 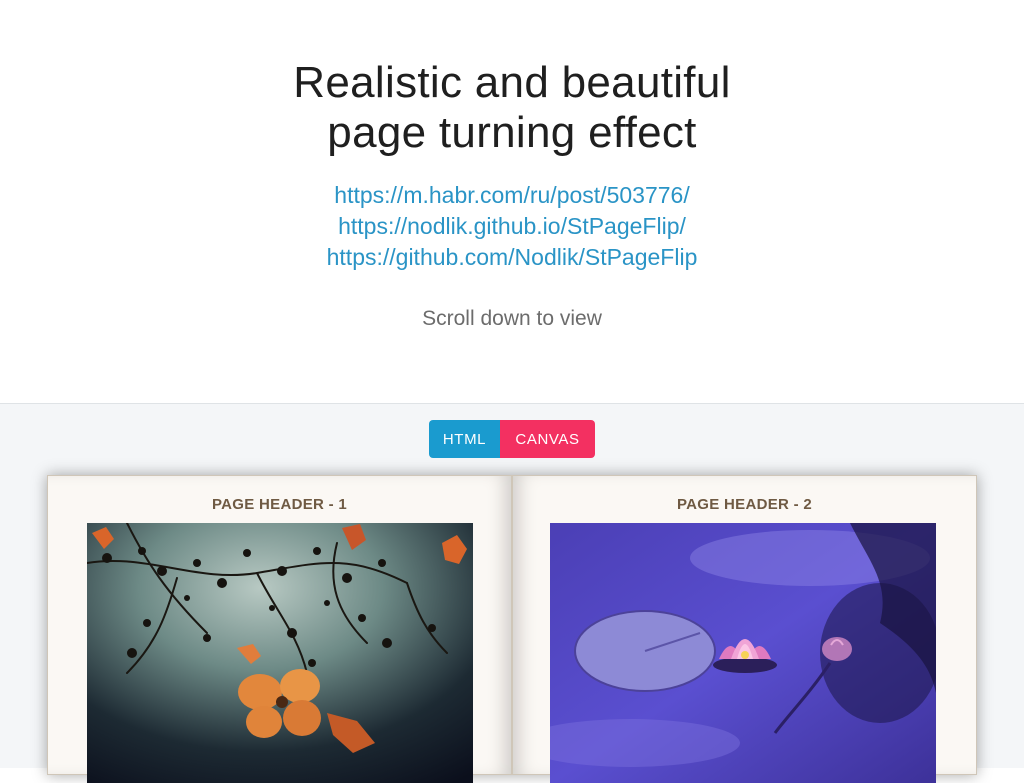 I want to click on canvas-mode-button: CANVAS, so click(x=547, y=439).